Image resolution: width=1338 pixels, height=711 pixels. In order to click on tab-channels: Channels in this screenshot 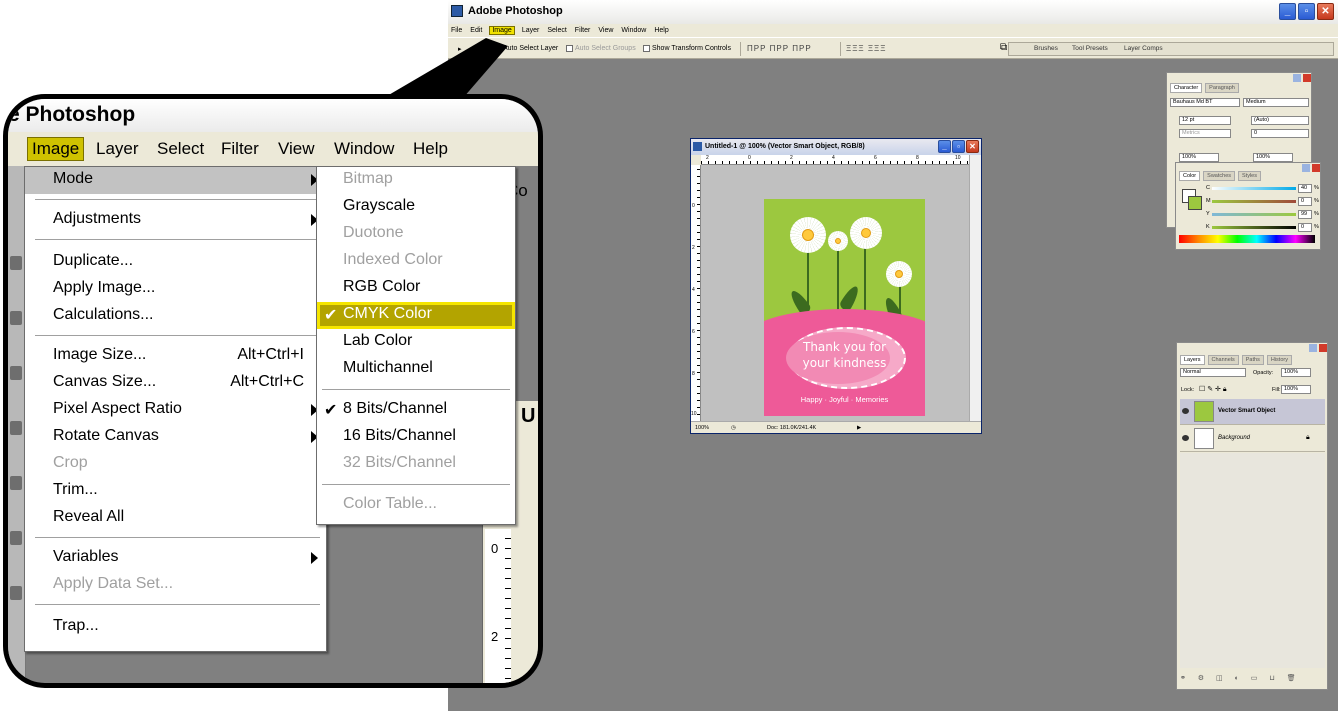, I will do `click(1223, 360)`.